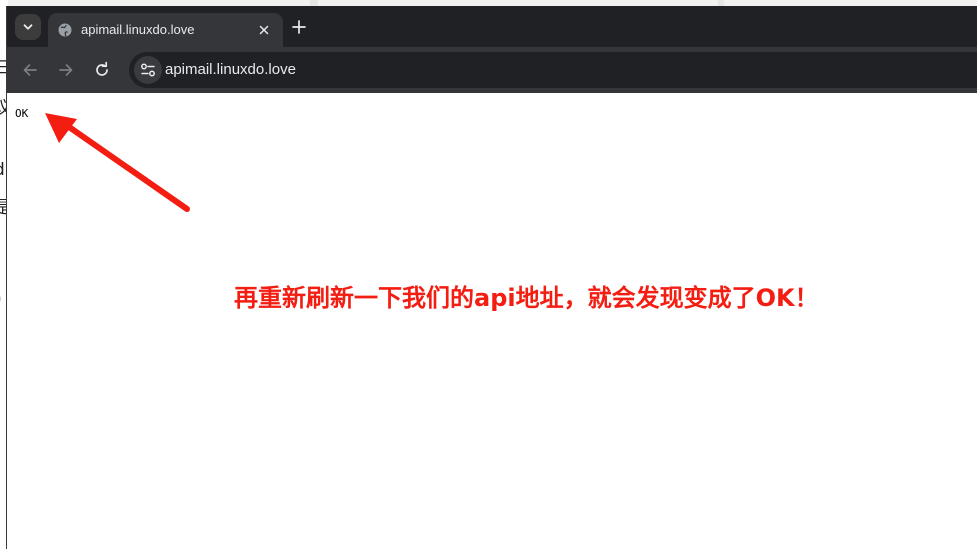  I want to click on url-text: apimail.linuxdo.love, so click(230, 69).